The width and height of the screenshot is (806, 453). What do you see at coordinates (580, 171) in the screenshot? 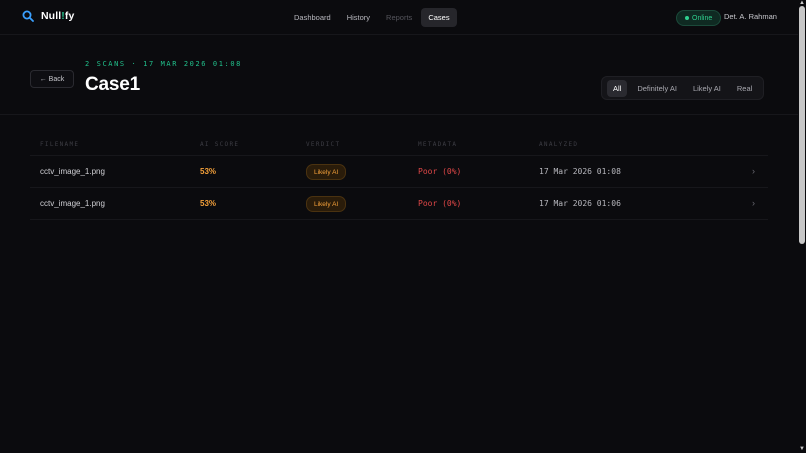
I see `analyzed-cell: 17 Mar 2026 01:08` at bounding box center [580, 171].